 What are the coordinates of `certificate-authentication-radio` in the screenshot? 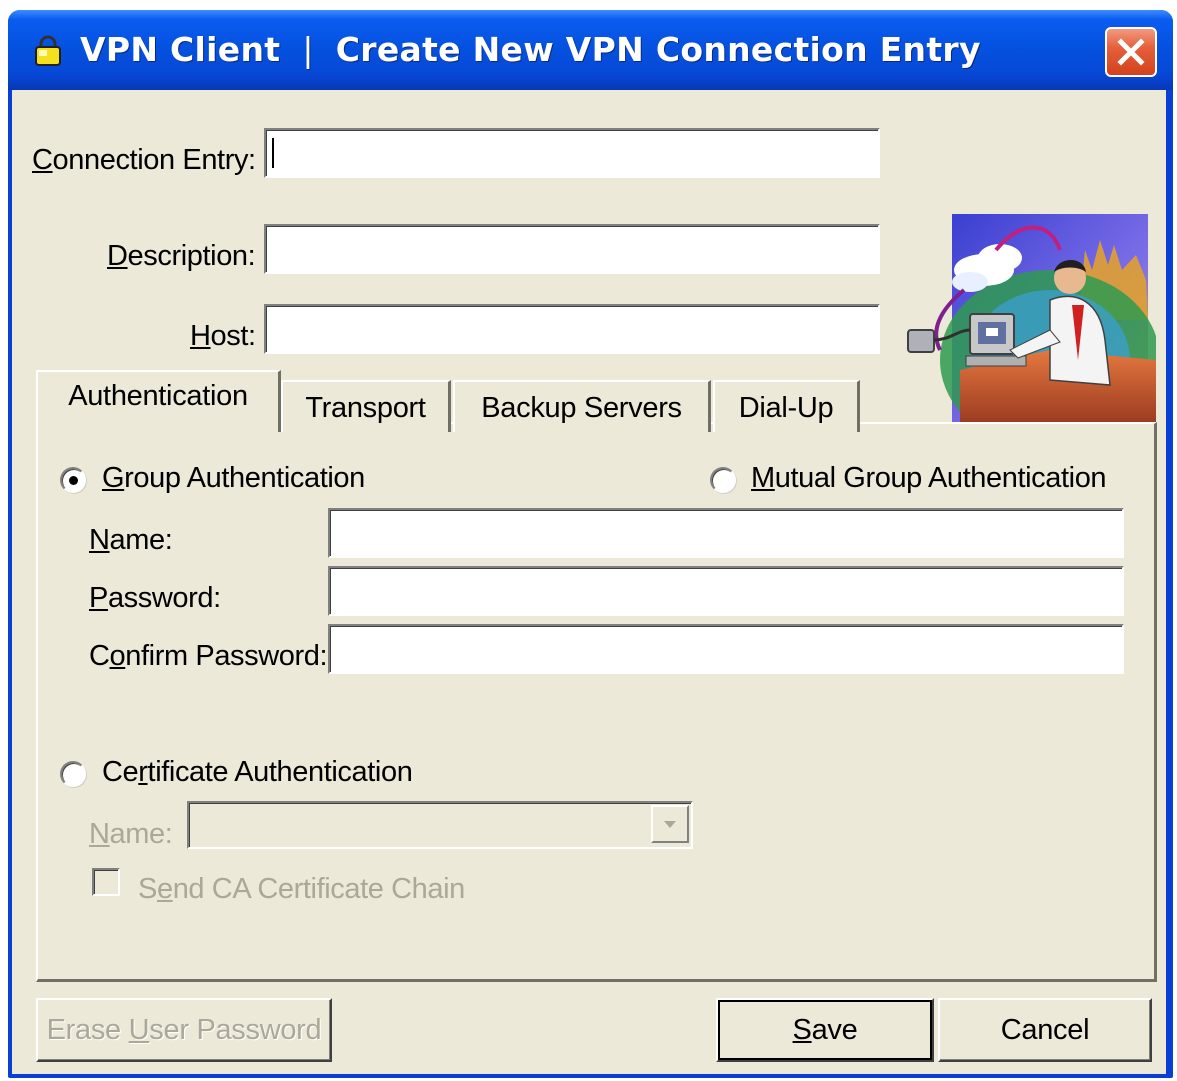 It's located at (73, 774).